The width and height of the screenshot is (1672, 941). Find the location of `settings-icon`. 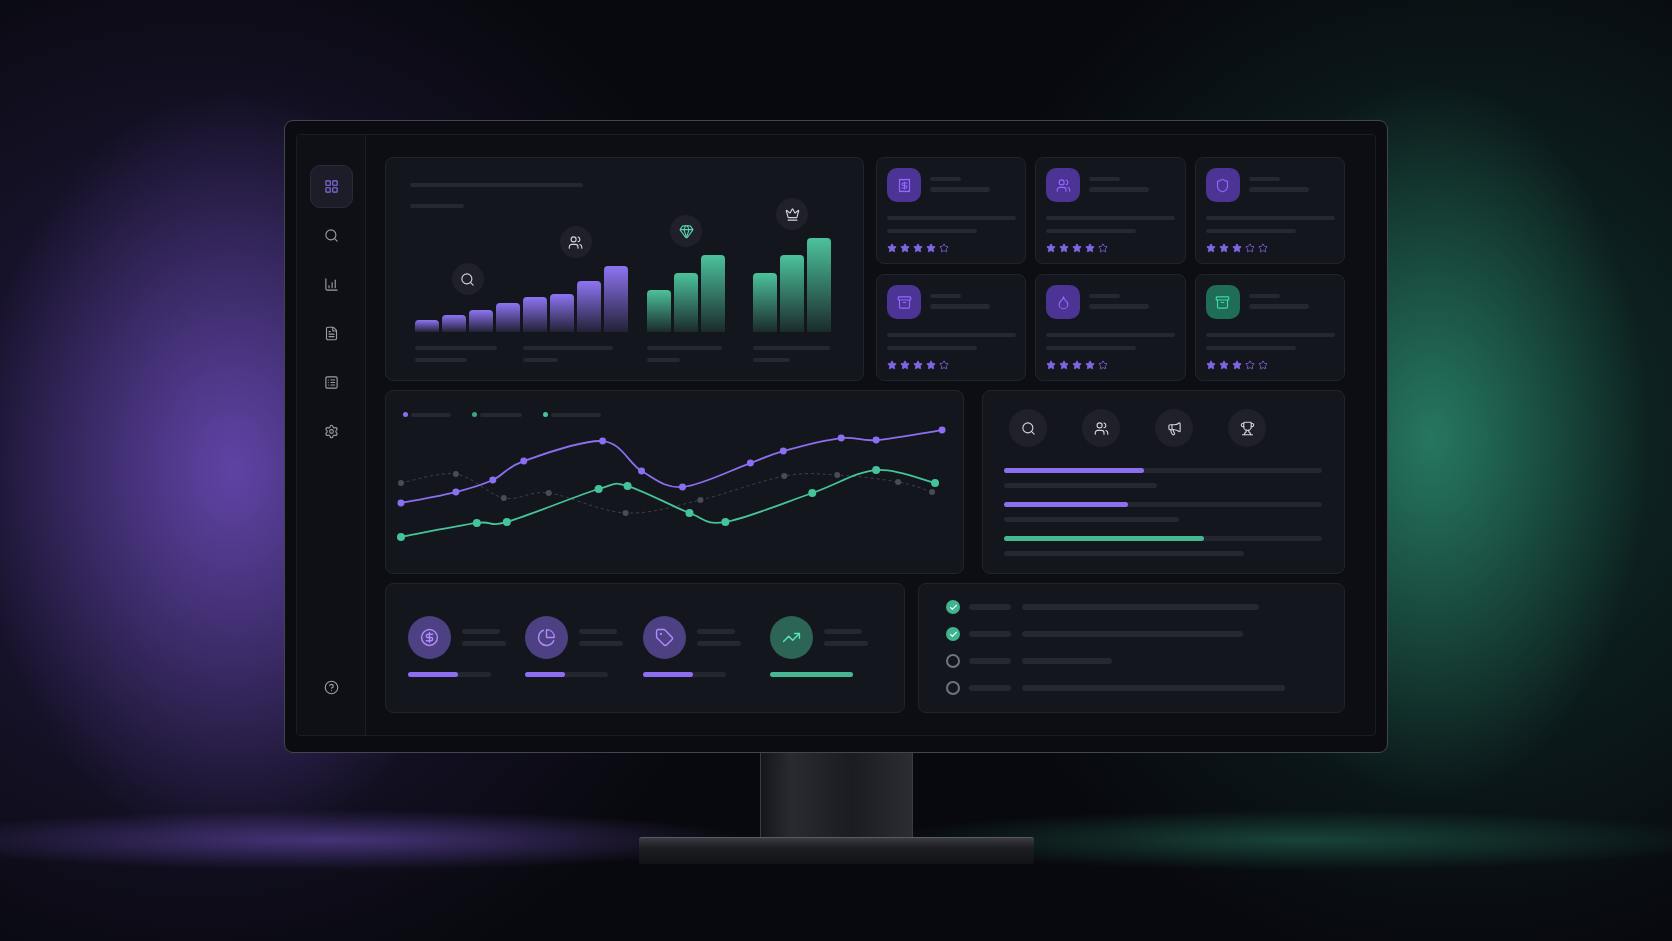

settings-icon is located at coordinates (331, 431).